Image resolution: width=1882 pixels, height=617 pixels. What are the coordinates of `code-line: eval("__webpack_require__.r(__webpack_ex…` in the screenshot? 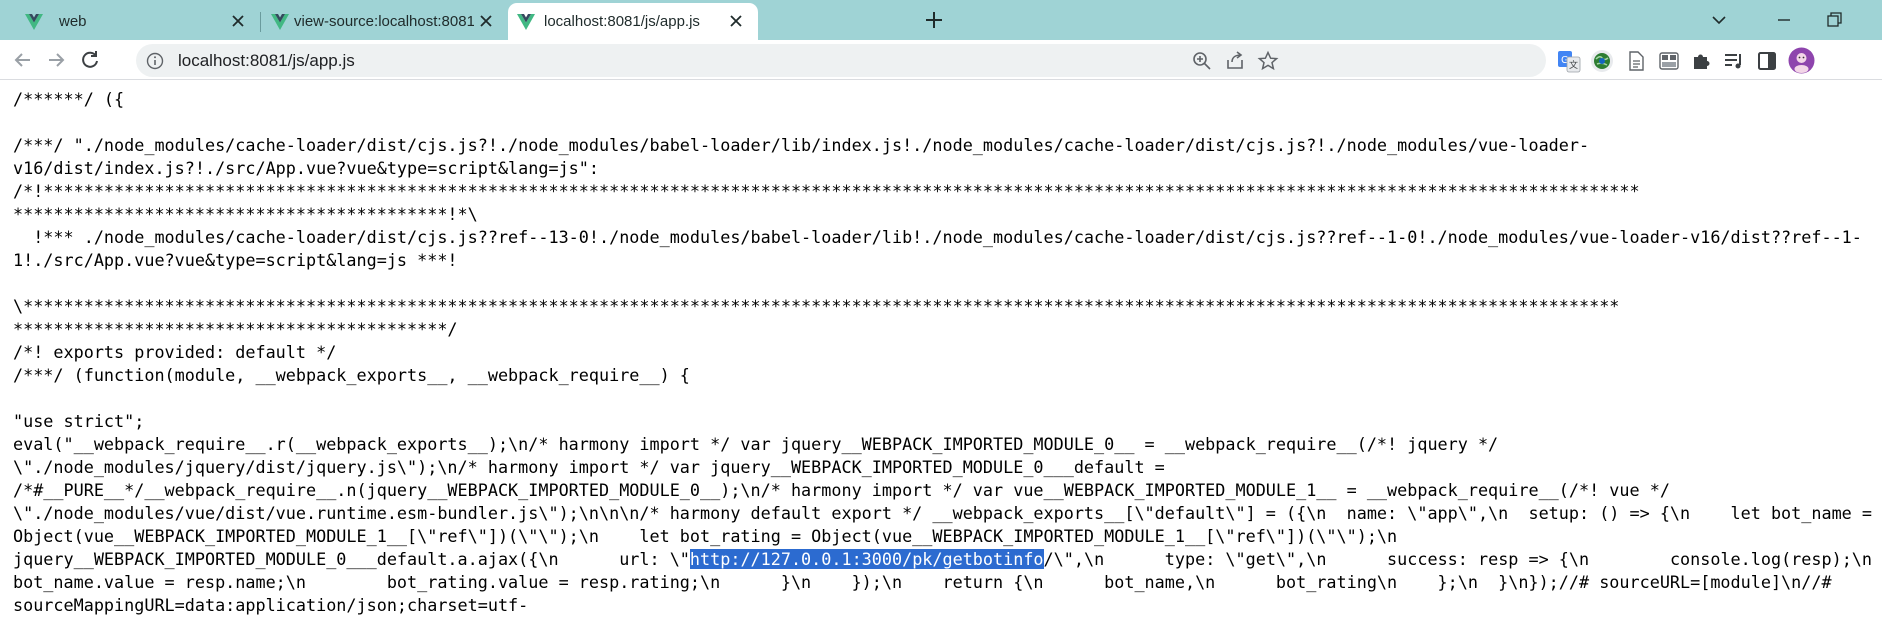 It's located at (756, 444).